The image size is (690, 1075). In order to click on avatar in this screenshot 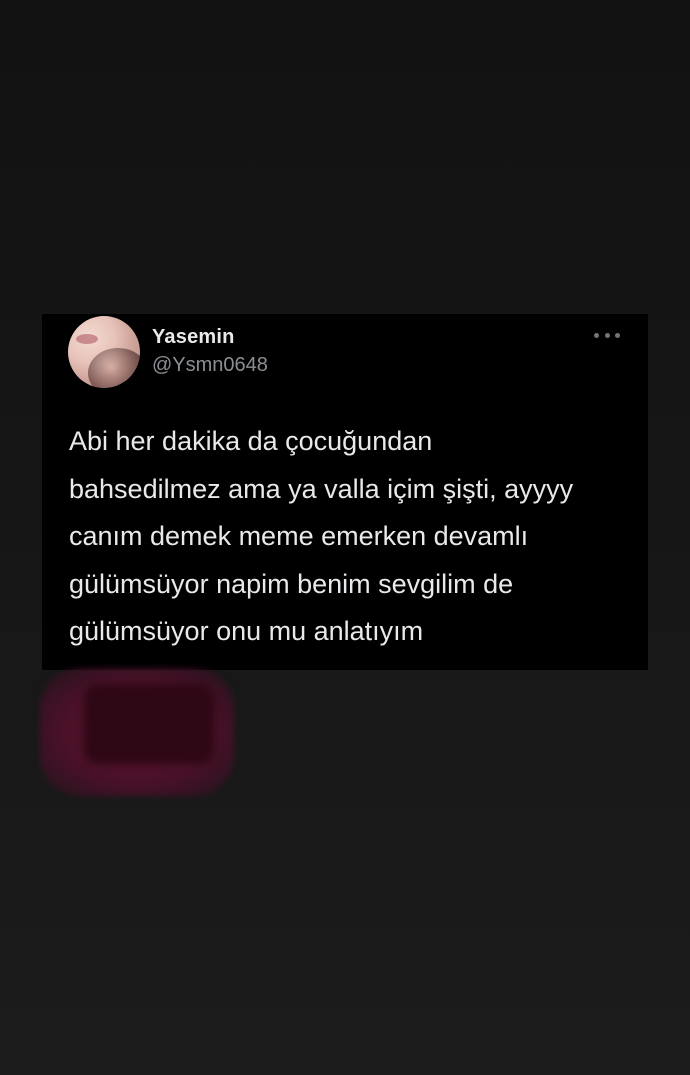, I will do `click(104, 352)`.